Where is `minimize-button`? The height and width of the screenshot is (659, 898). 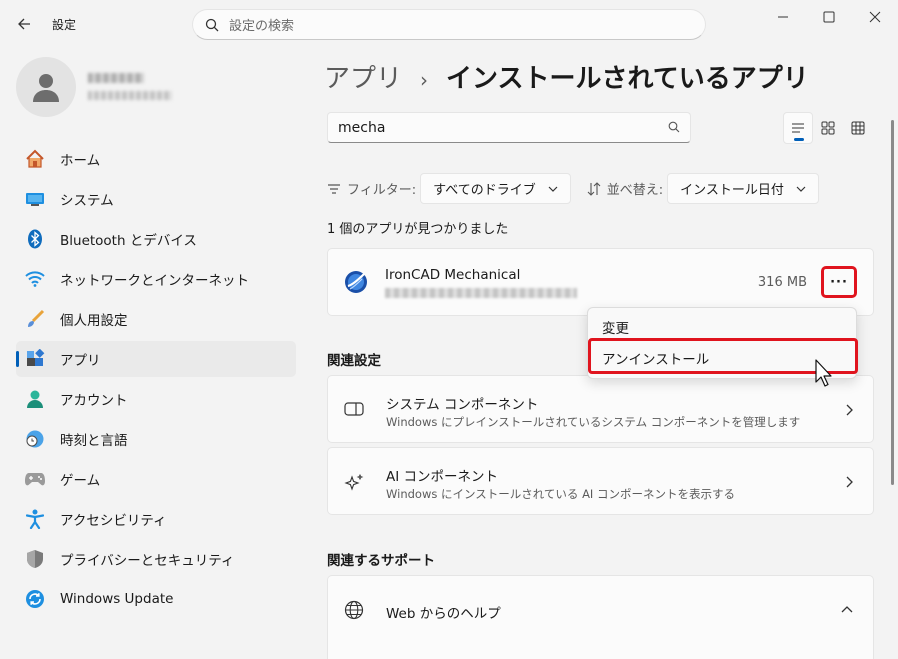 minimize-button is located at coordinates (783, 17).